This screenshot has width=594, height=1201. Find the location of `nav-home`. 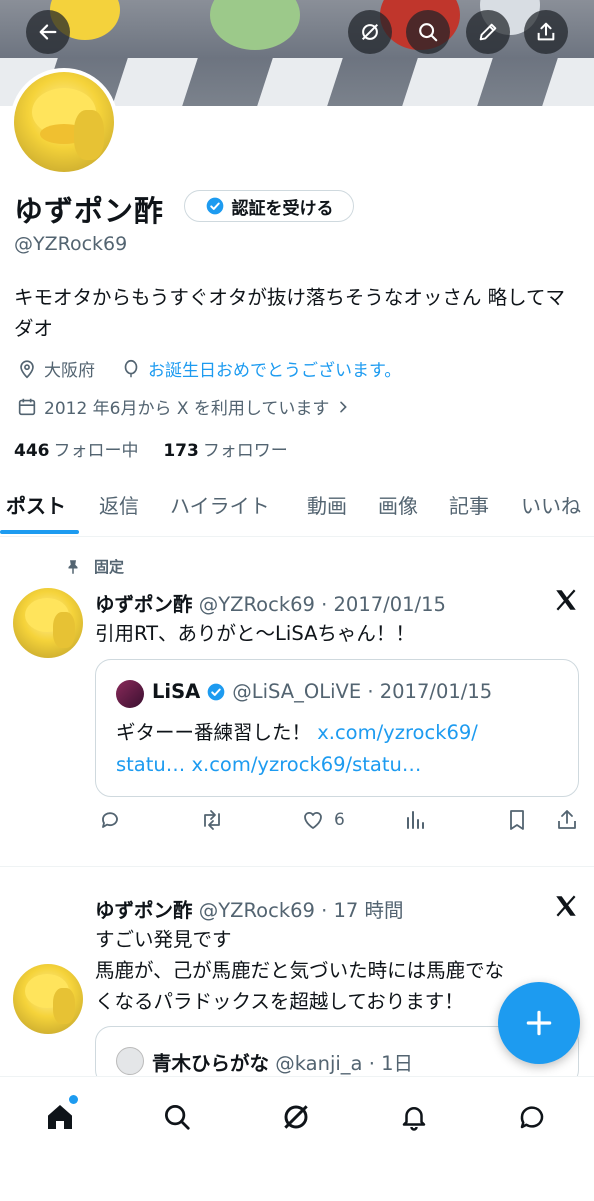

nav-home is located at coordinates (60, 1116).